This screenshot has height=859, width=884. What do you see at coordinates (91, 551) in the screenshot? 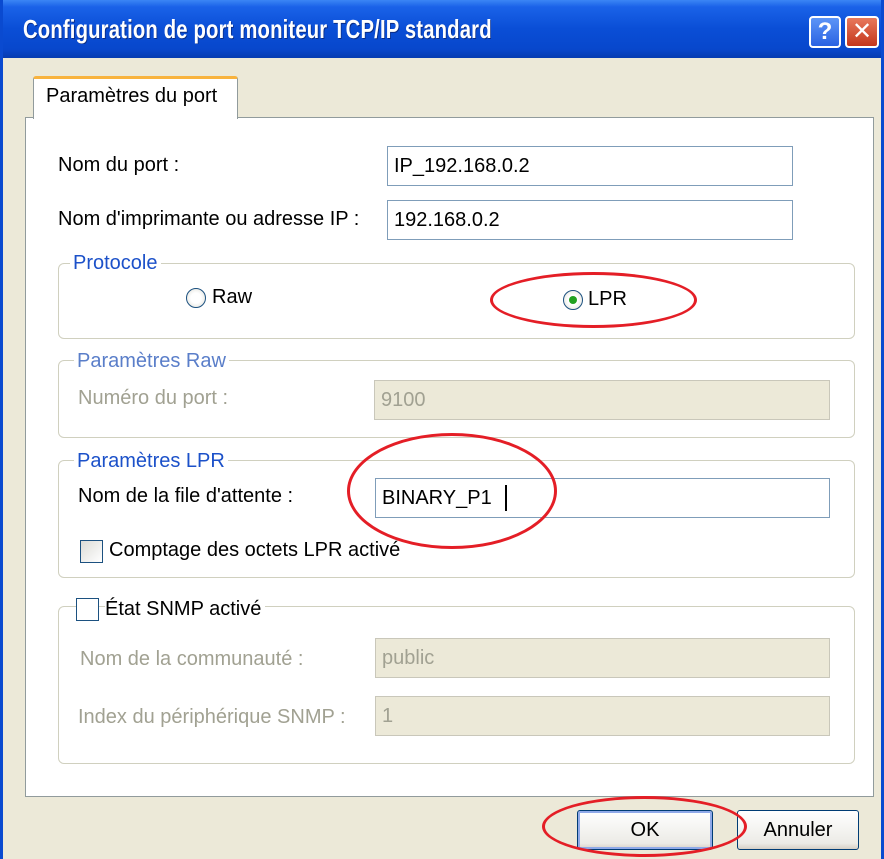
I see `lpr-byte-count-checkbox` at bounding box center [91, 551].